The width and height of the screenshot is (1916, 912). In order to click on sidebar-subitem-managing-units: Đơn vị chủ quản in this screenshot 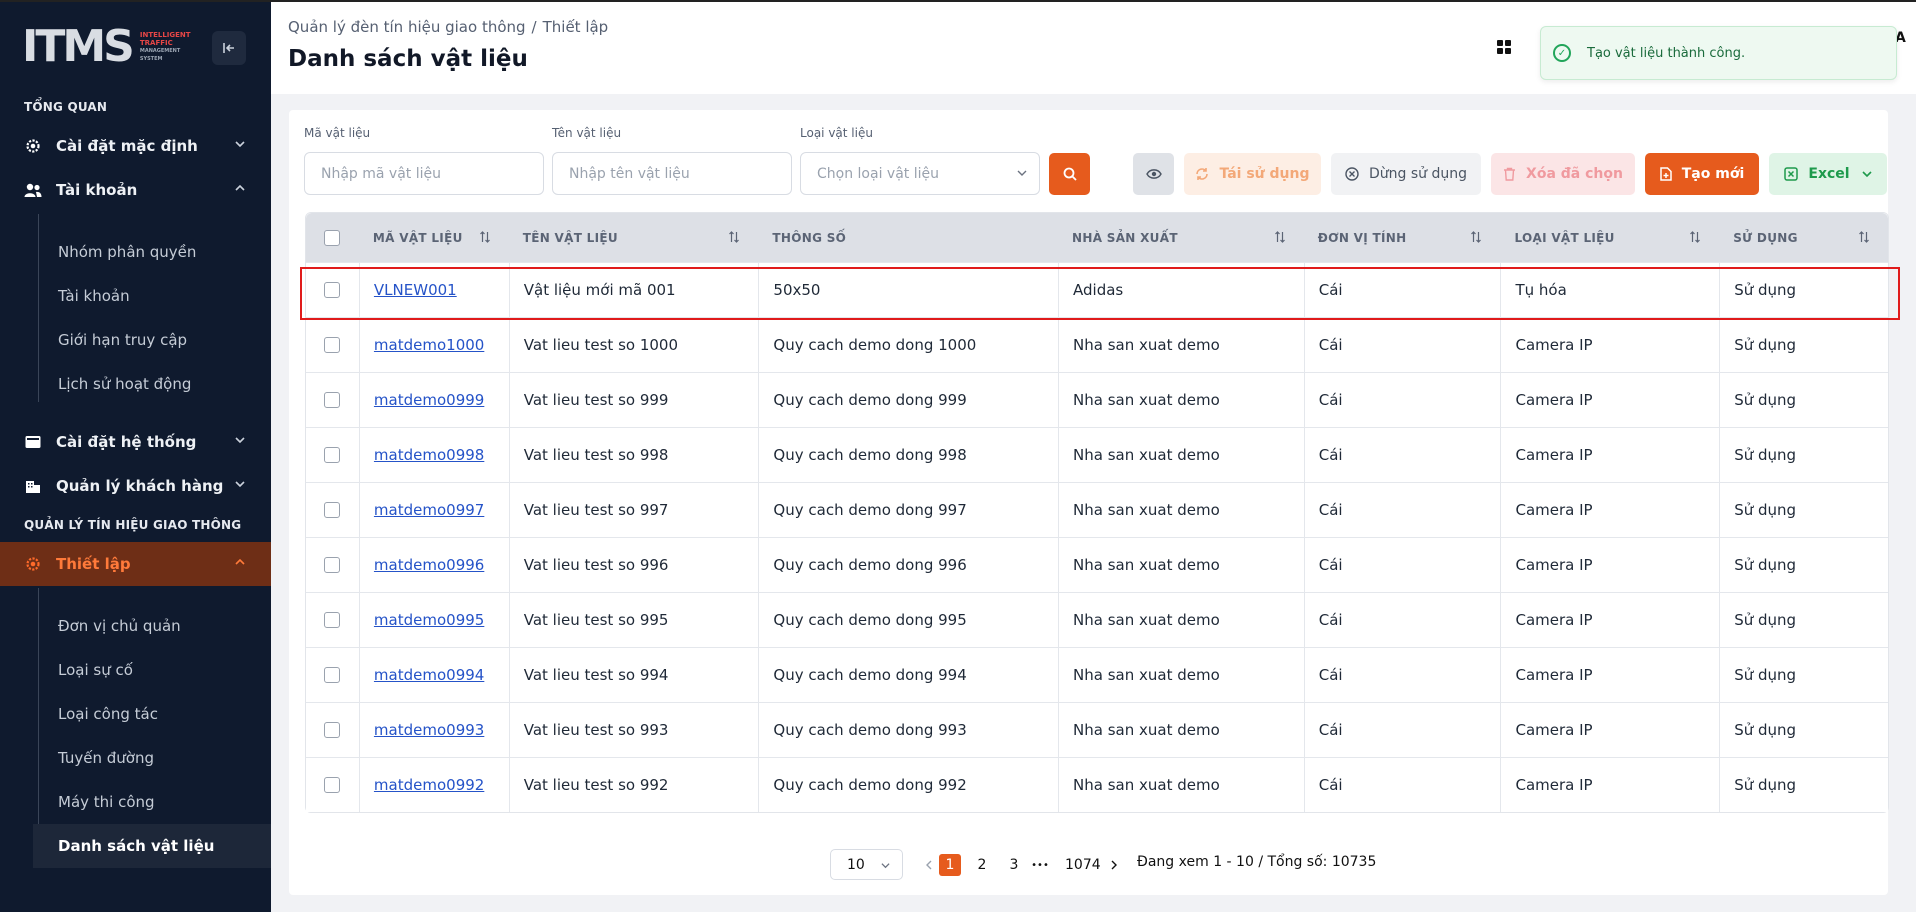, I will do `click(119, 626)`.